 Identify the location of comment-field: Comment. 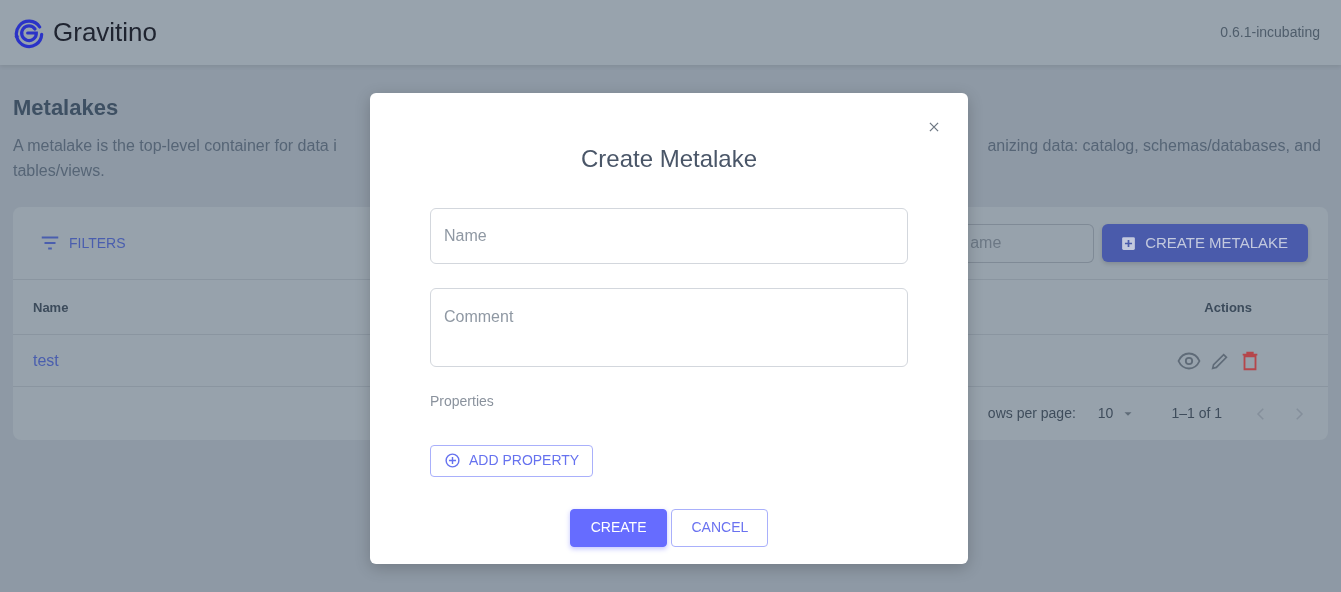
(669, 327).